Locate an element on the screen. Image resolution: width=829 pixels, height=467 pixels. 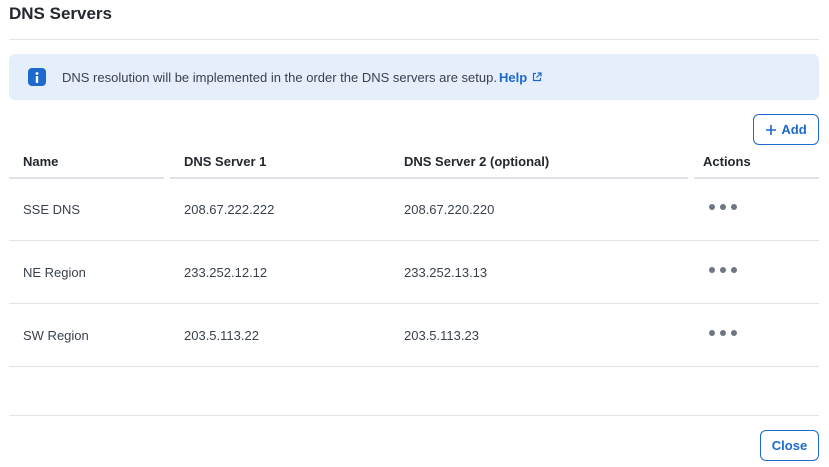
dialog-title: DNS Servers is located at coordinates (61, 13).